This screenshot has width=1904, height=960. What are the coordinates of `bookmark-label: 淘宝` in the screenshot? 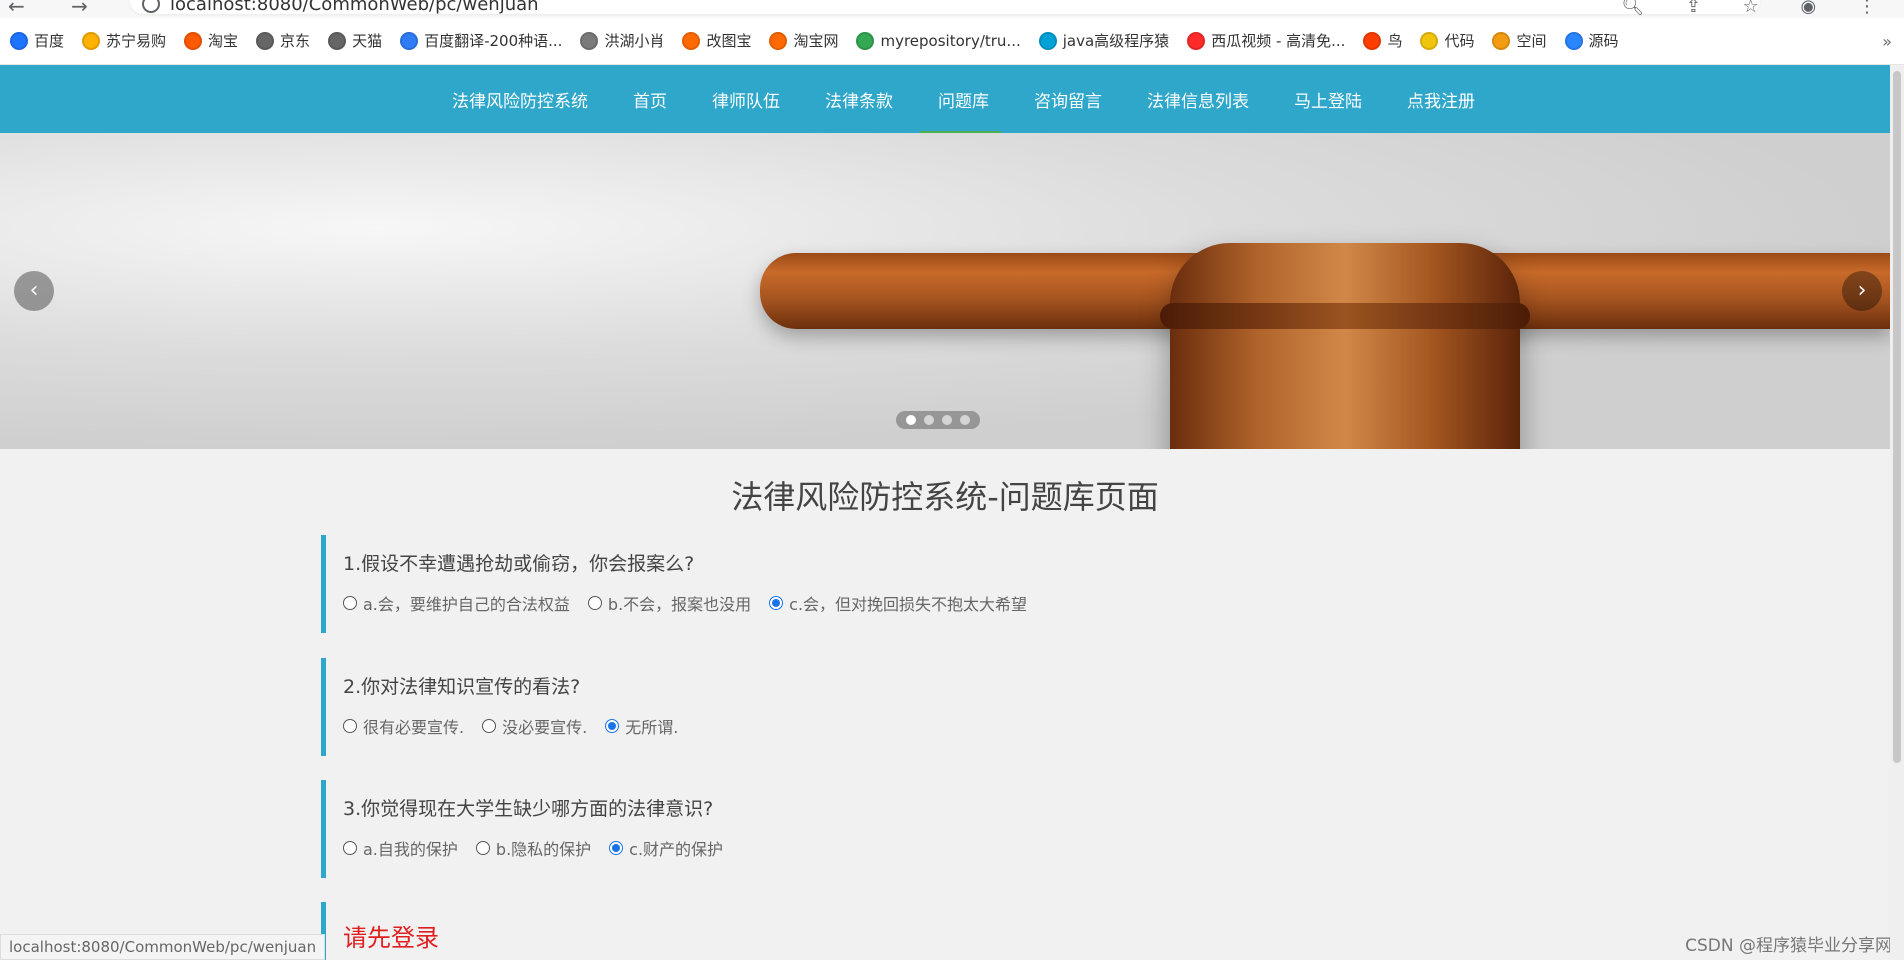 It's located at (223, 41).